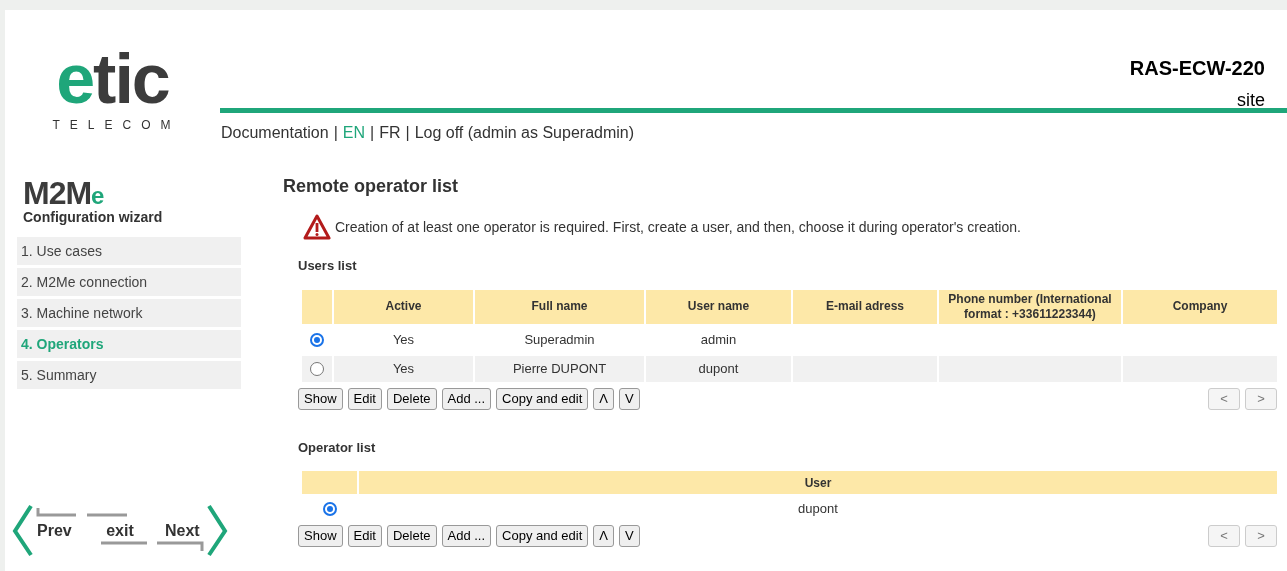 The image size is (1287, 571). I want to click on table-cell-text: Yes, so click(403, 339).